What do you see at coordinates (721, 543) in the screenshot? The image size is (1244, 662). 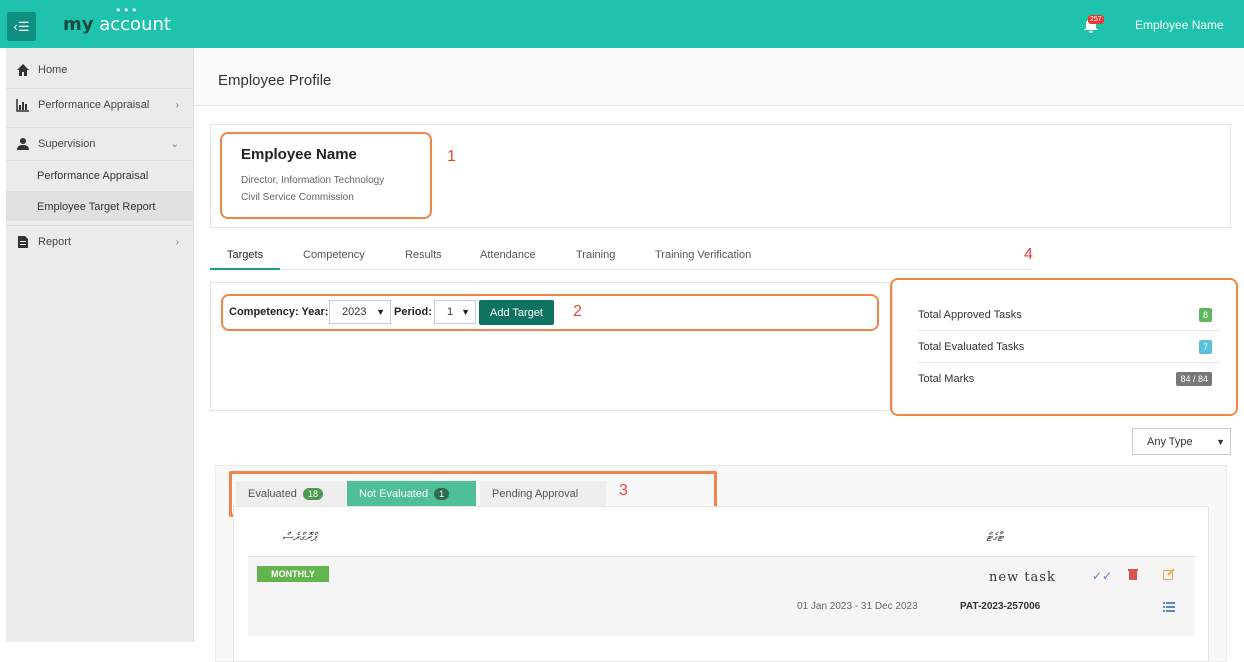 I see `task-table-header: ޕްރޮގްރެސް ޓާގެޓް` at bounding box center [721, 543].